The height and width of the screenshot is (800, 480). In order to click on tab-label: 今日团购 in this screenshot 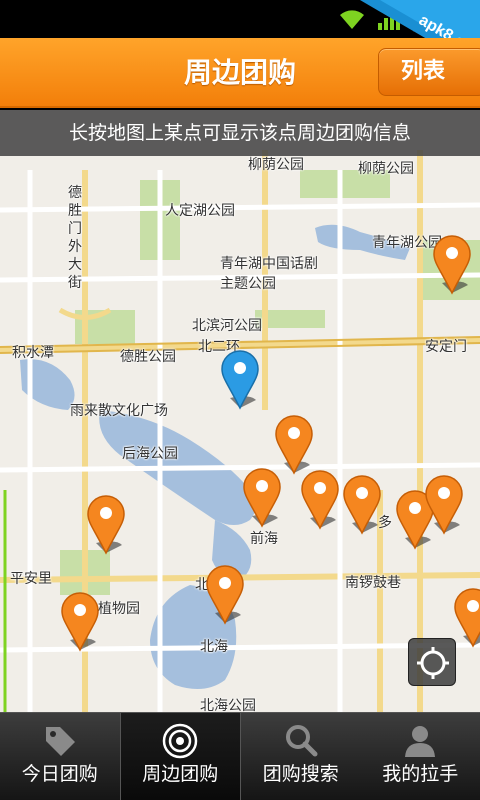, I will do `click(59, 774)`.